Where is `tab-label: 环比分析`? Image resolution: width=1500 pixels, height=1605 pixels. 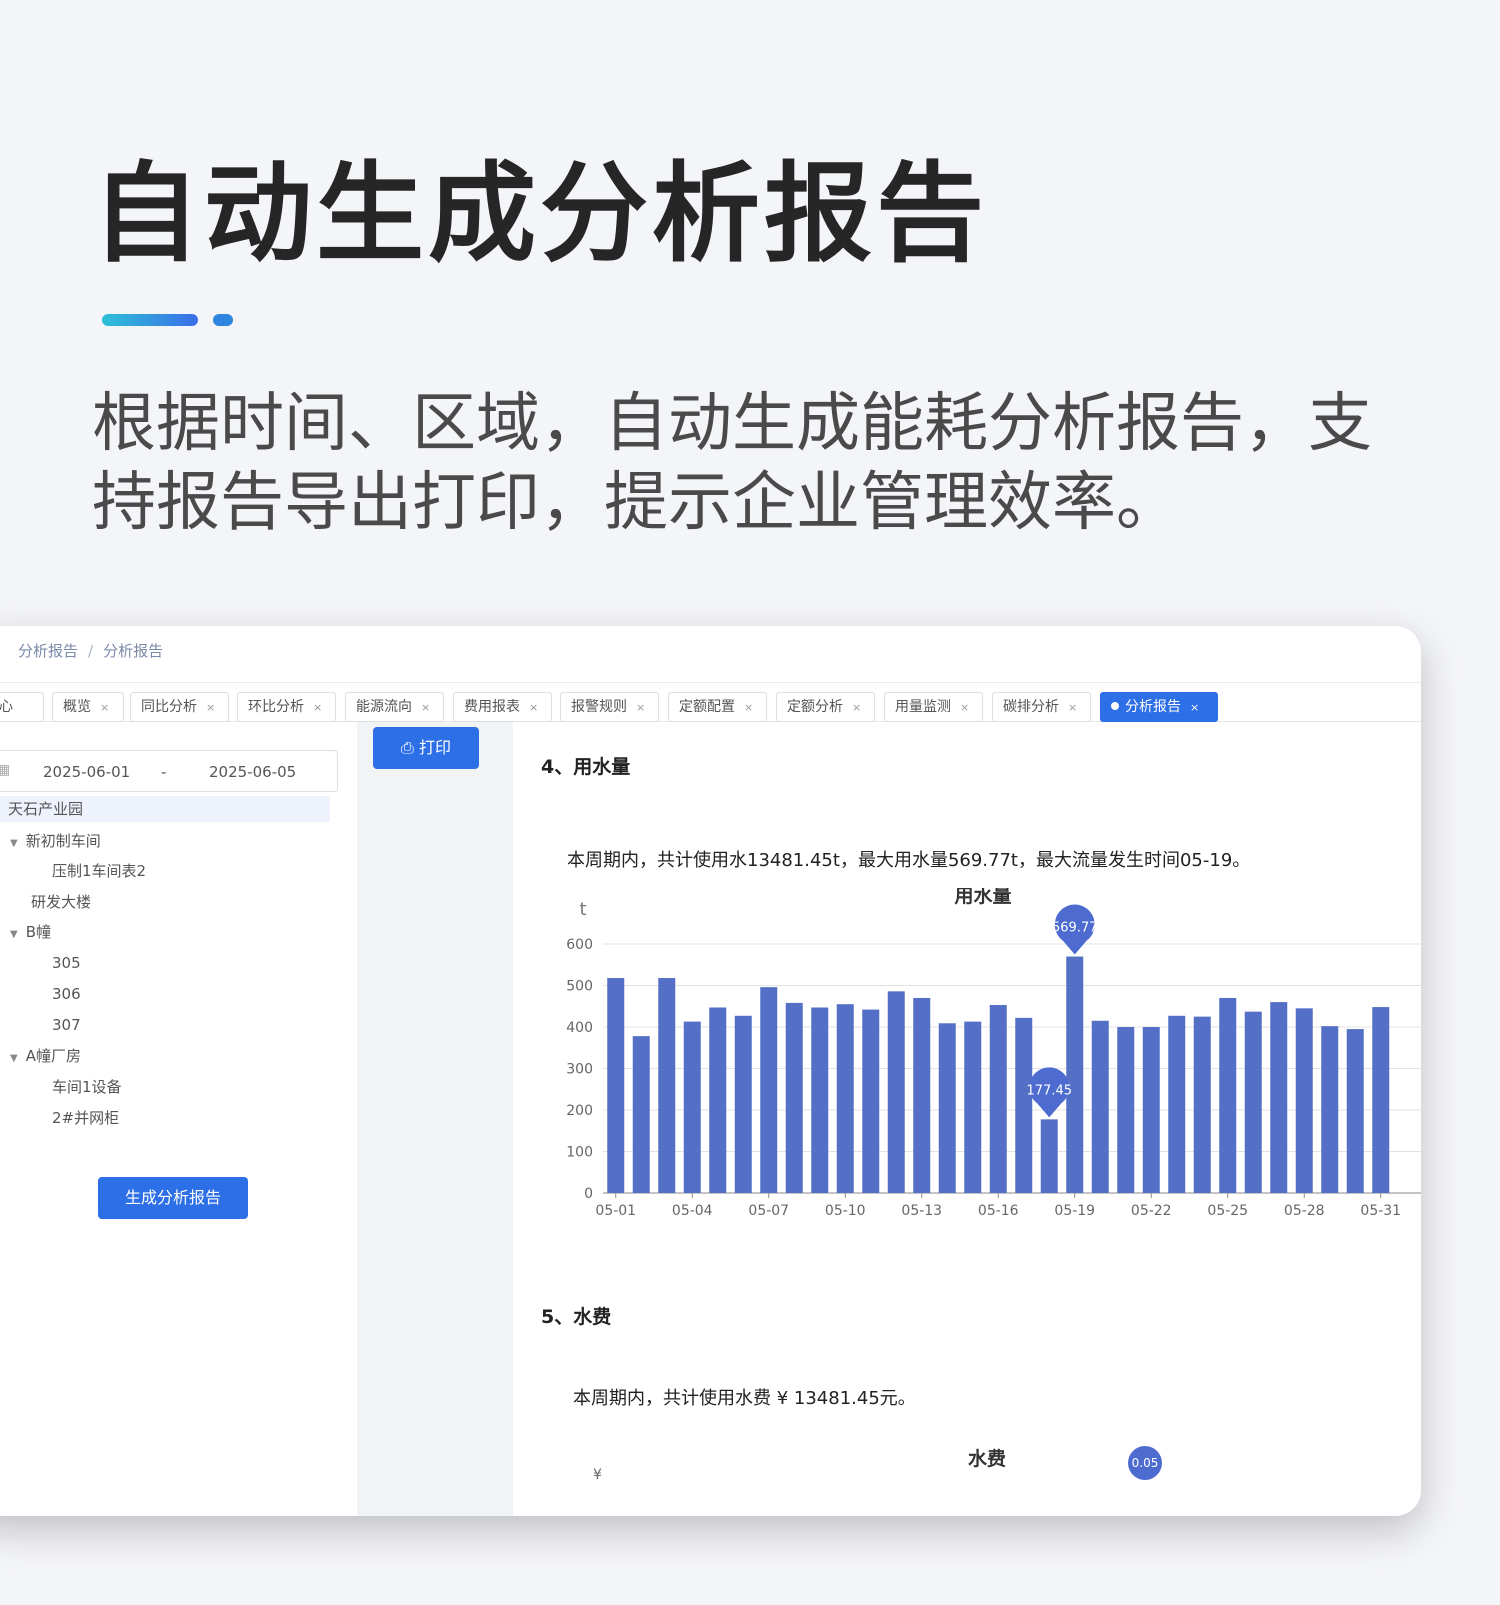
tab-label: 环比分析 is located at coordinates (276, 707).